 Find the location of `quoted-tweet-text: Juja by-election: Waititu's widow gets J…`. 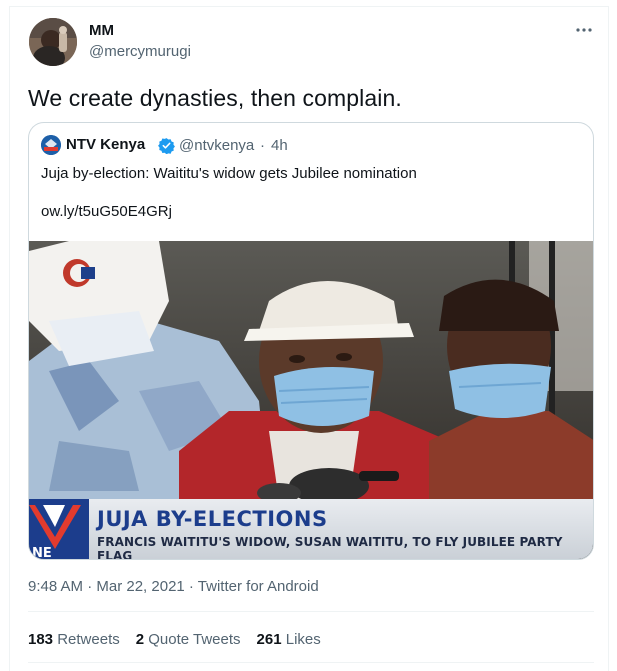

quoted-tweet-text: Juja by-election: Waititu's widow gets J… is located at coordinates (229, 173).